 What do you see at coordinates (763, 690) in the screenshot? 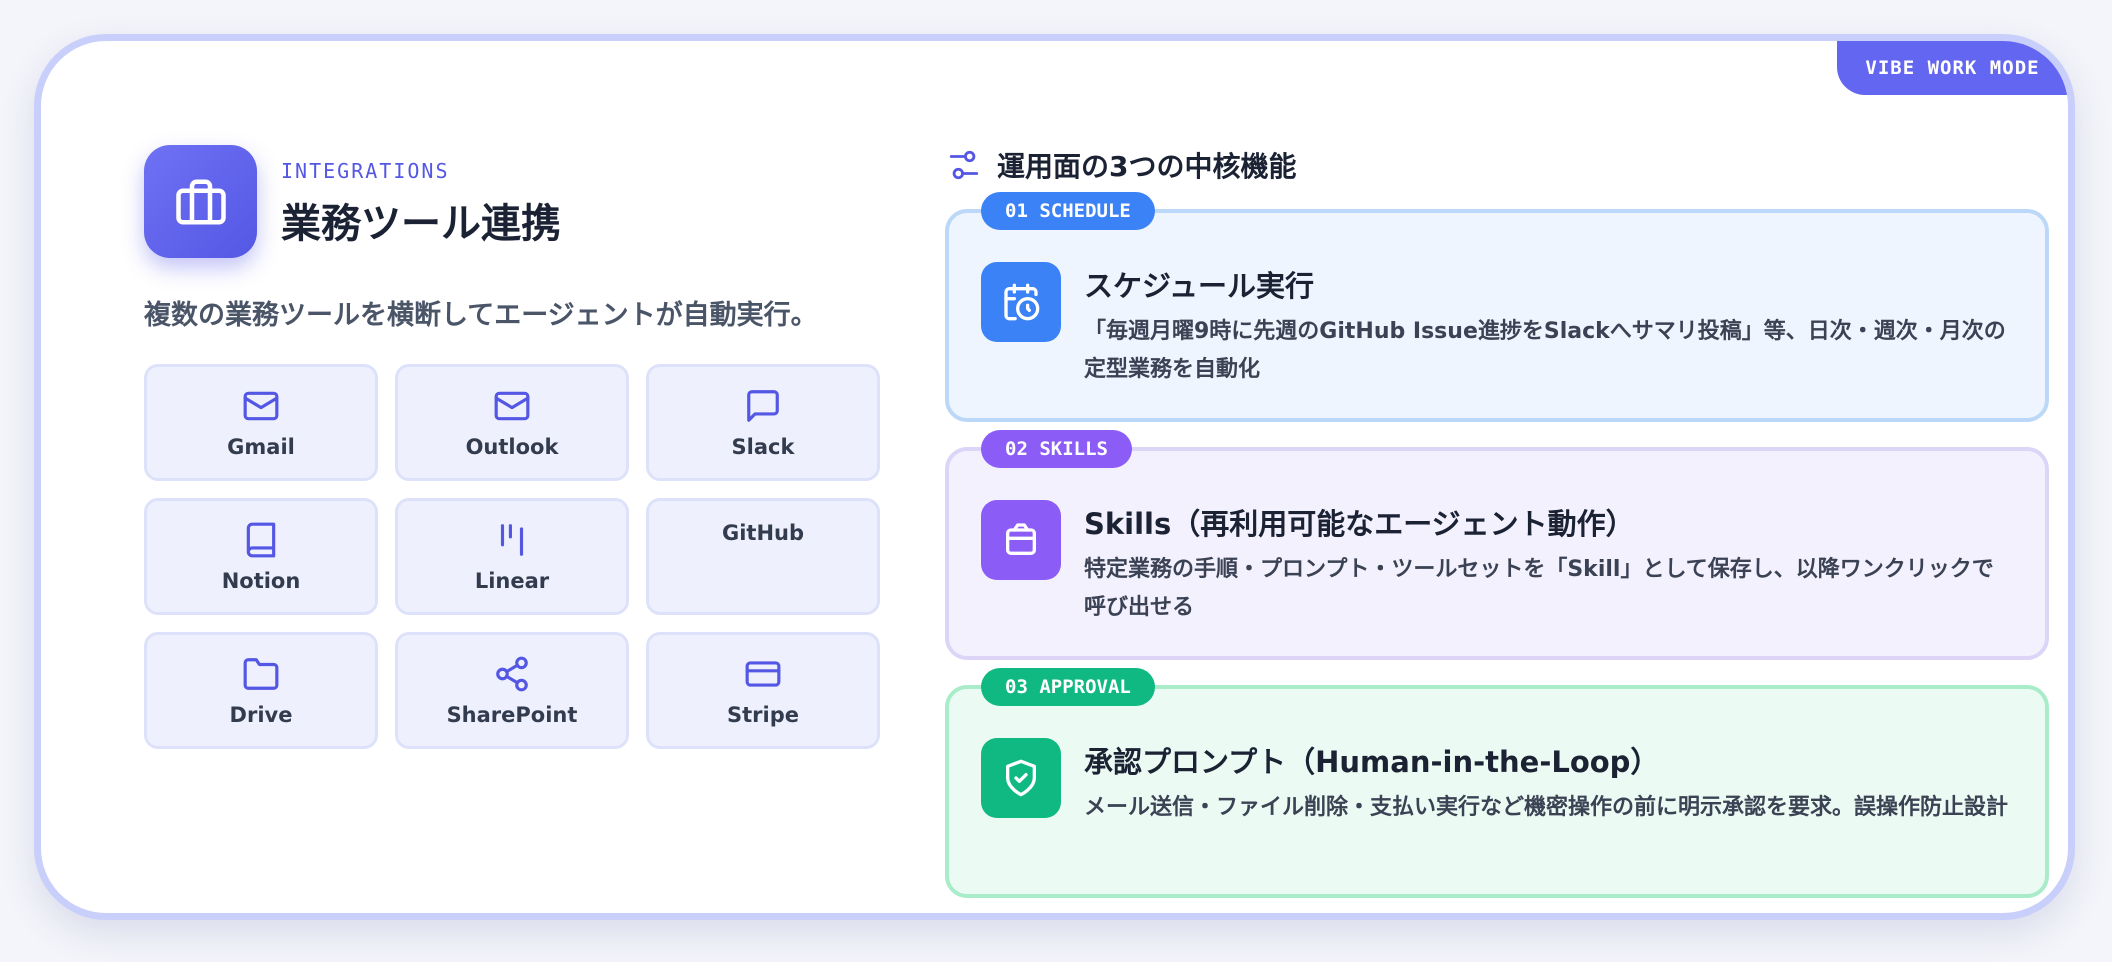
I see `tool-stripe: Stripe` at bounding box center [763, 690].